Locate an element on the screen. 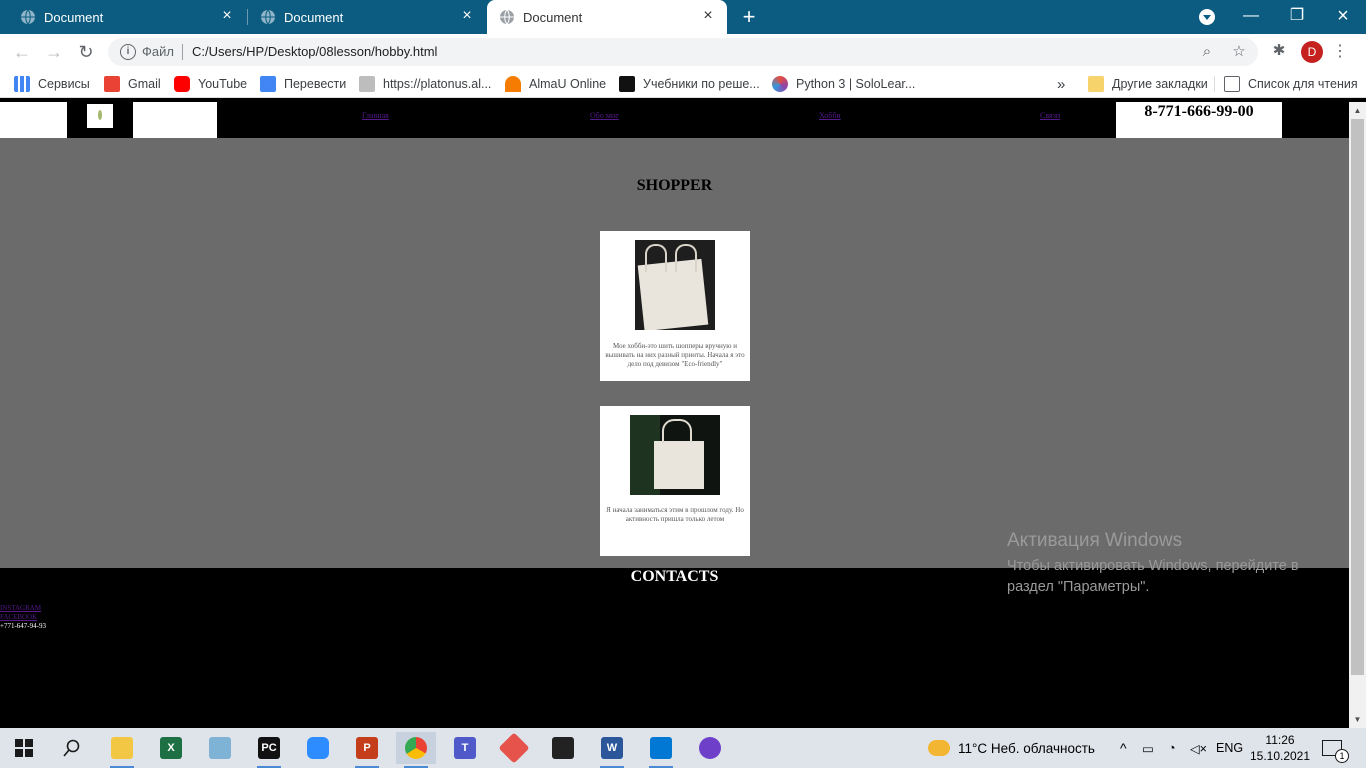 This screenshot has height=768, width=1366. back-button: ← is located at coordinates (22, 52).